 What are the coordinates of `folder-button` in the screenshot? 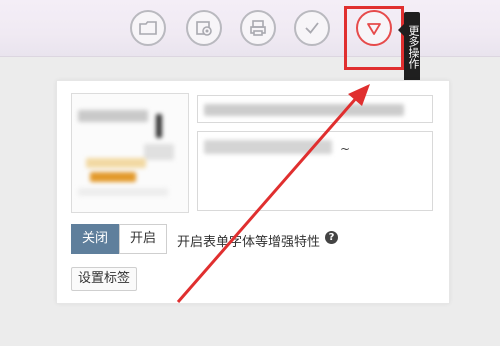 It's located at (148, 28).